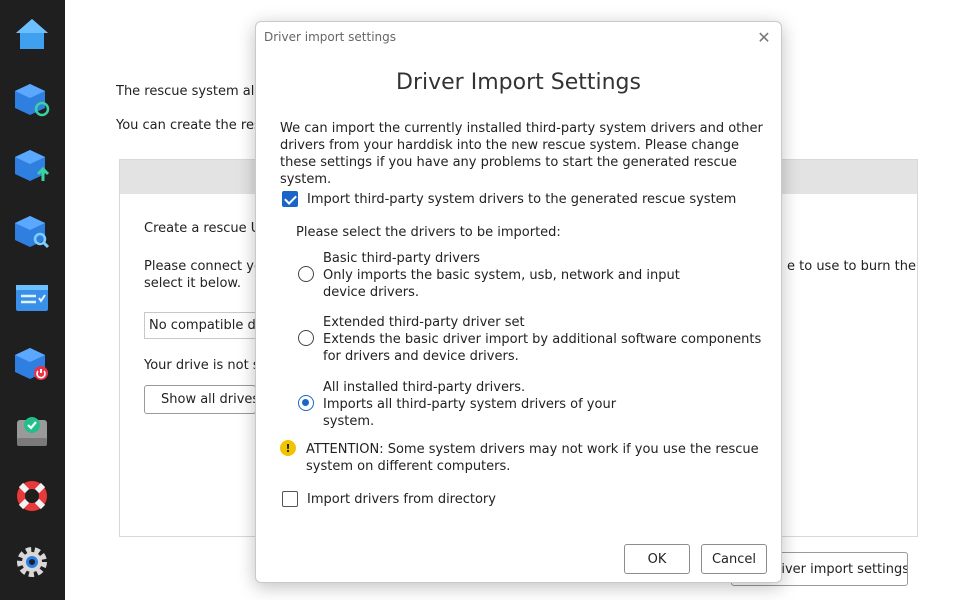  I want to click on show-all-drives-button: Show all drives, so click(200, 399).